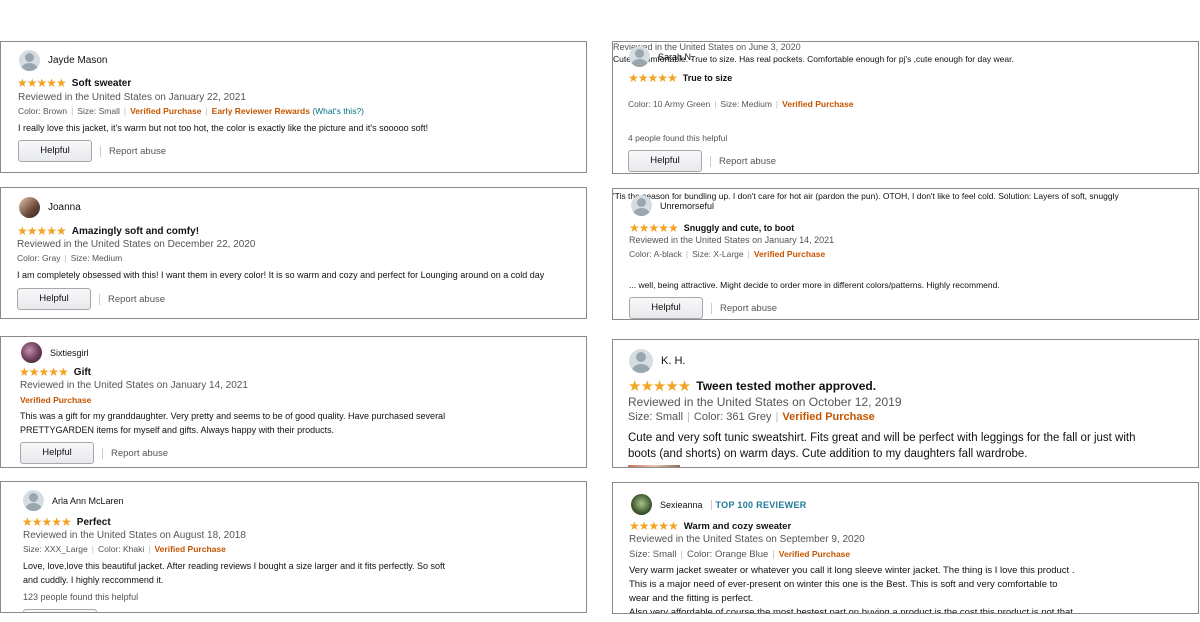 This screenshot has height=622, width=1200. I want to click on early-reviewer-badge: Early Reviewer Rewards, so click(260, 111).